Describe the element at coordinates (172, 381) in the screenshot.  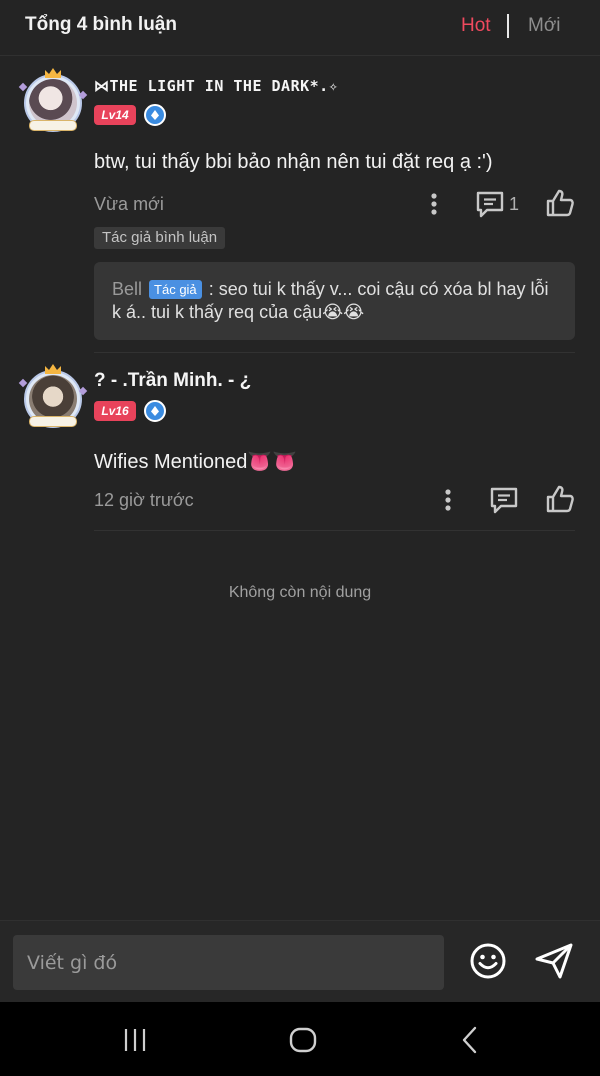
I see `username: ? - .Trần Minh. - ¿` at that location.